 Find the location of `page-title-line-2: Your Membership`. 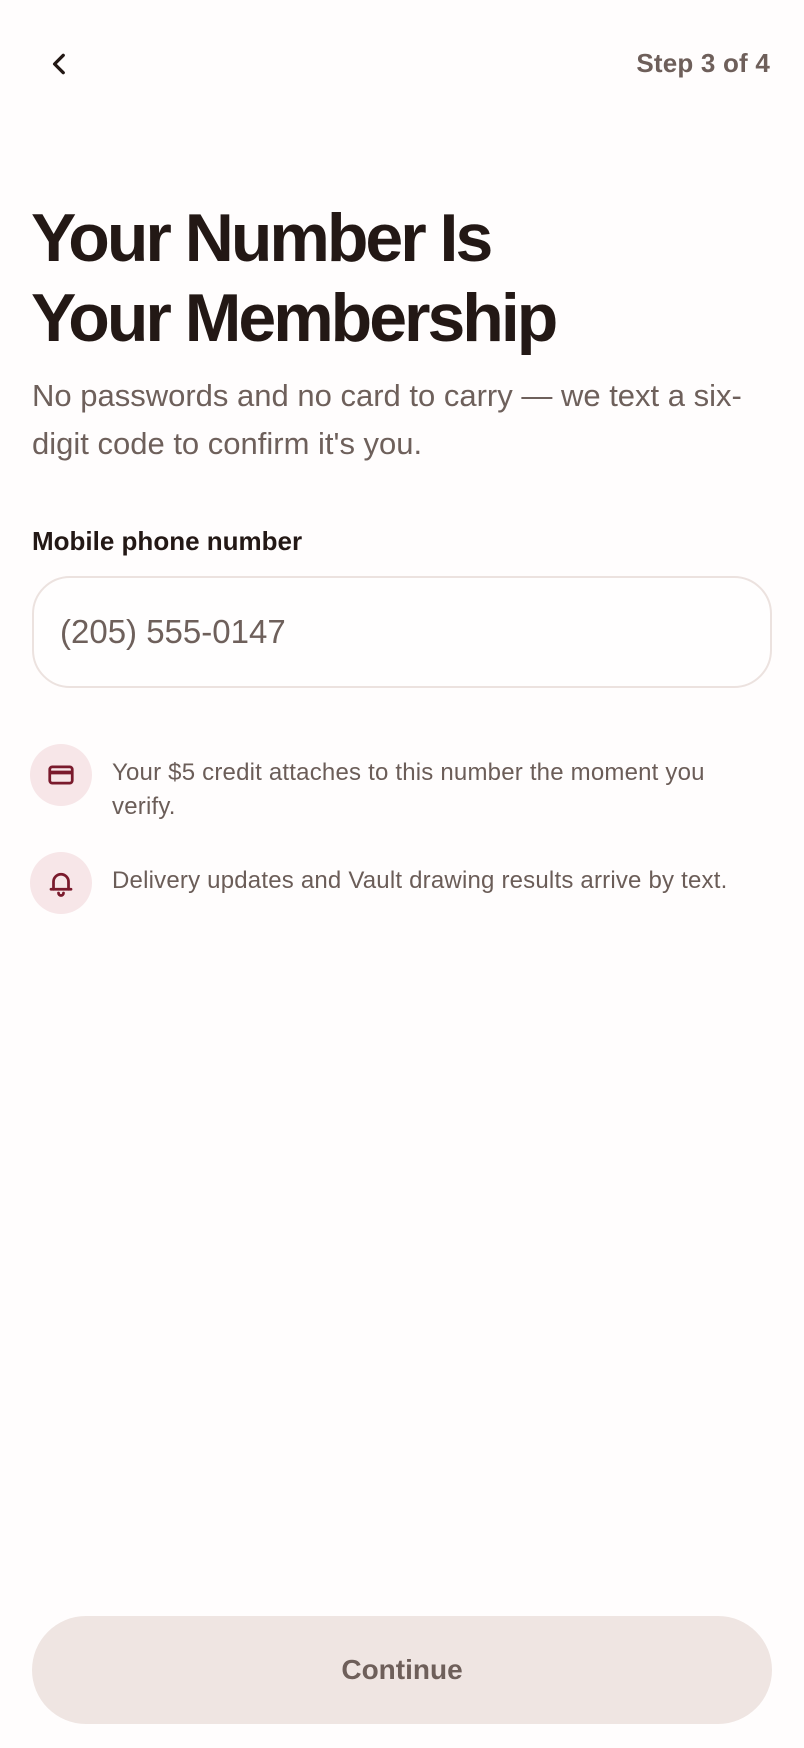

page-title-line-2: Your Membership is located at coordinates (294, 318).